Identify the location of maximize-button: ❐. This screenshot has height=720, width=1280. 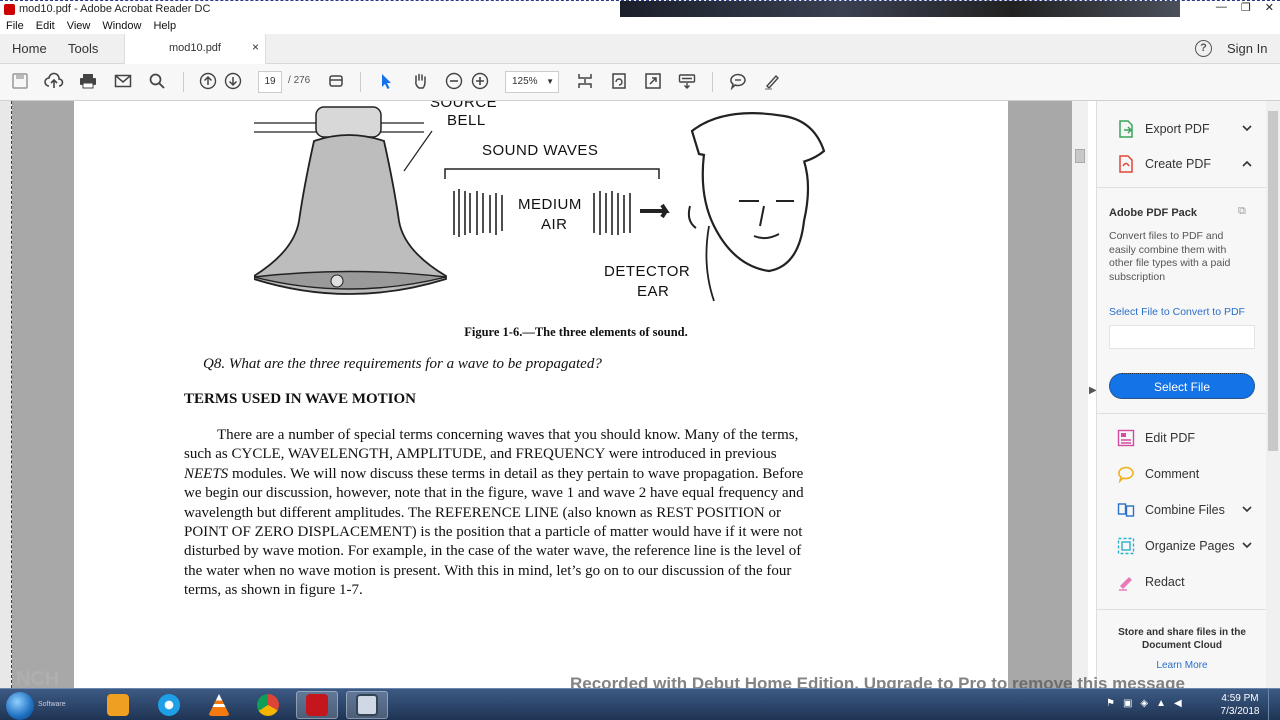
(1246, 7).